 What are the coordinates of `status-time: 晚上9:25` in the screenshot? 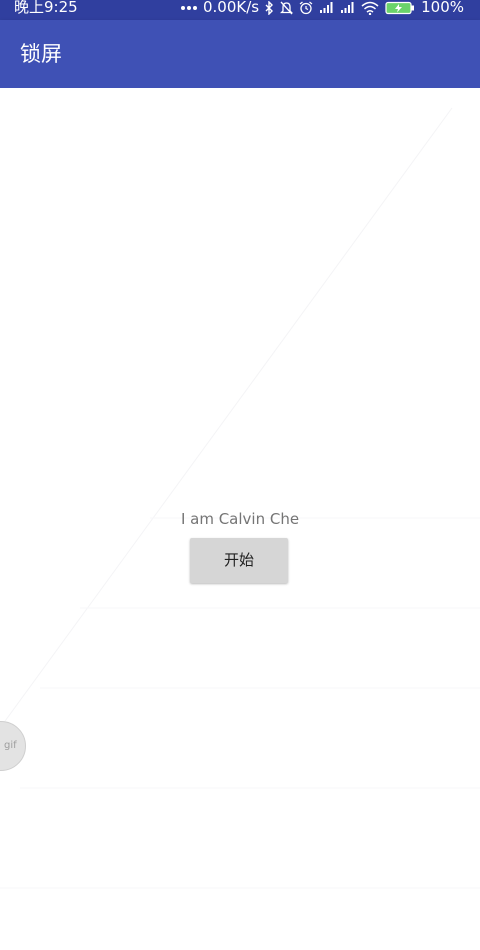 It's located at (46, 8).